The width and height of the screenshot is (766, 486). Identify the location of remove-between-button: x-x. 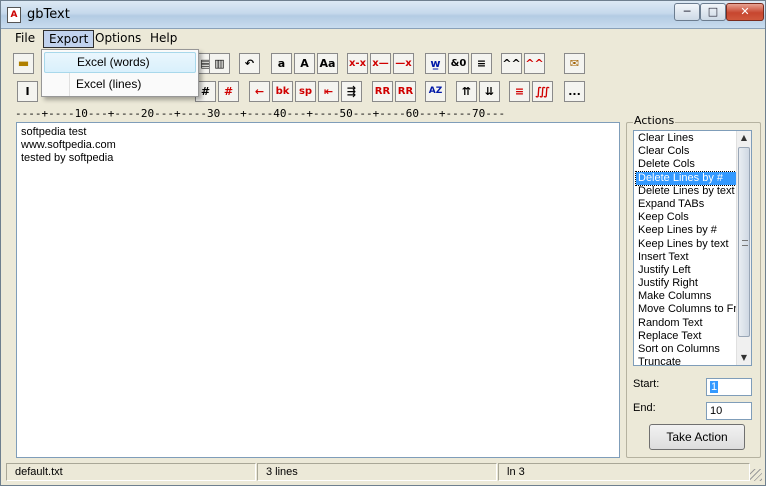
(357, 63).